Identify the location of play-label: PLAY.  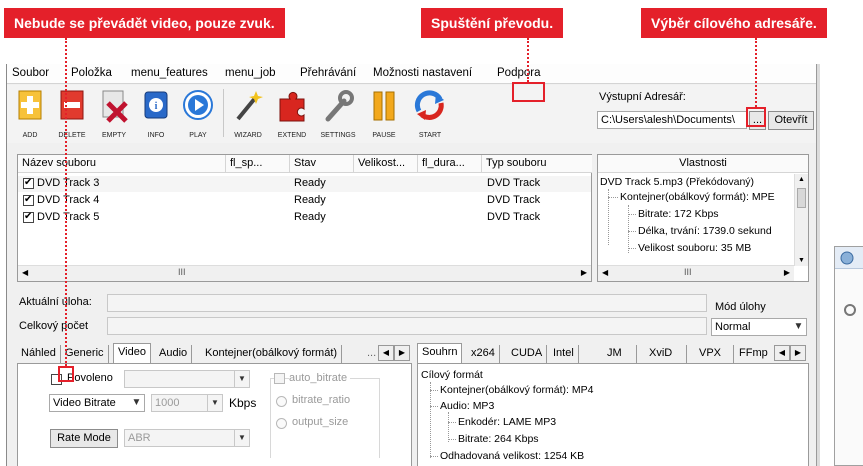
(198, 135).